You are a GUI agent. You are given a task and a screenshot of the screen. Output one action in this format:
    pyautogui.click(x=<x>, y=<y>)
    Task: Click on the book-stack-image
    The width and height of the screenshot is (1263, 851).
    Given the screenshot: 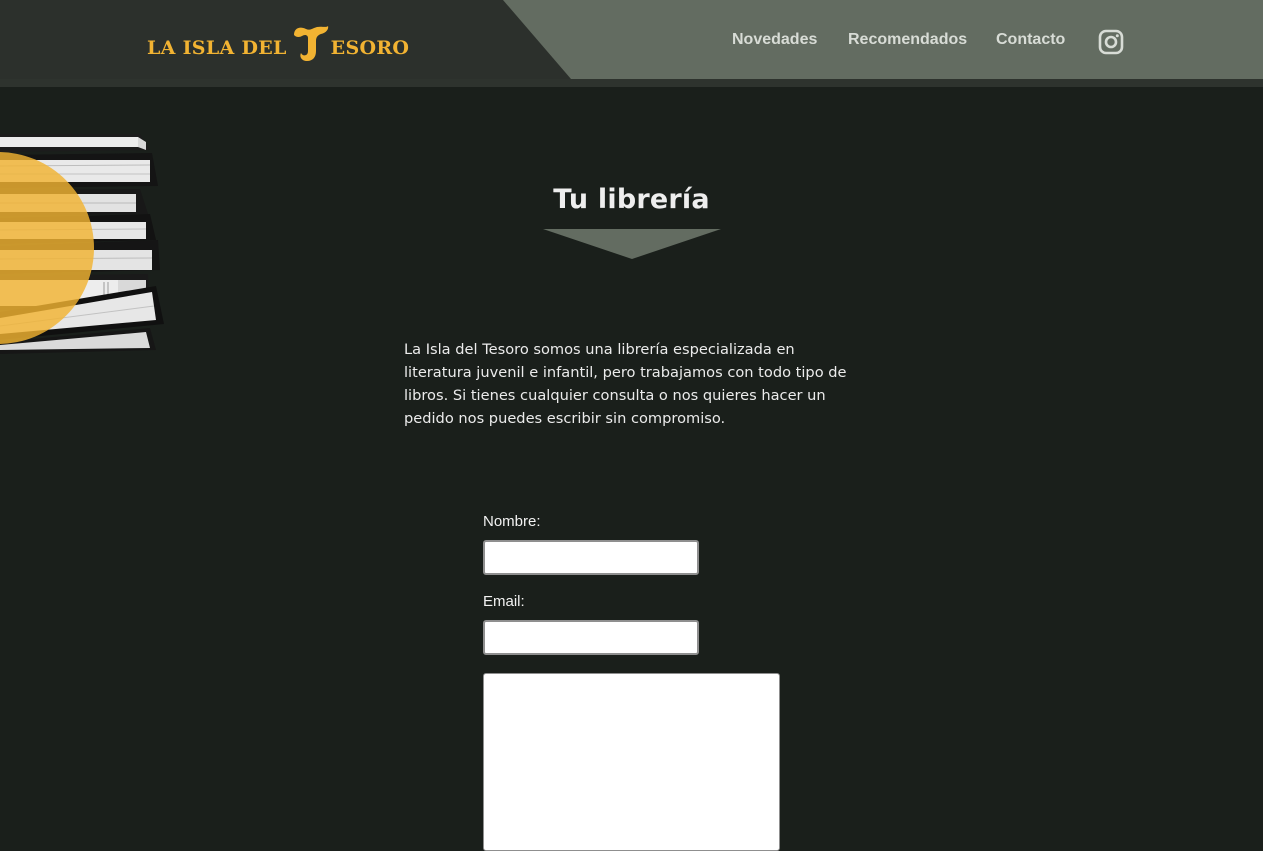 What is the action you would take?
    pyautogui.click(x=85, y=244)
    